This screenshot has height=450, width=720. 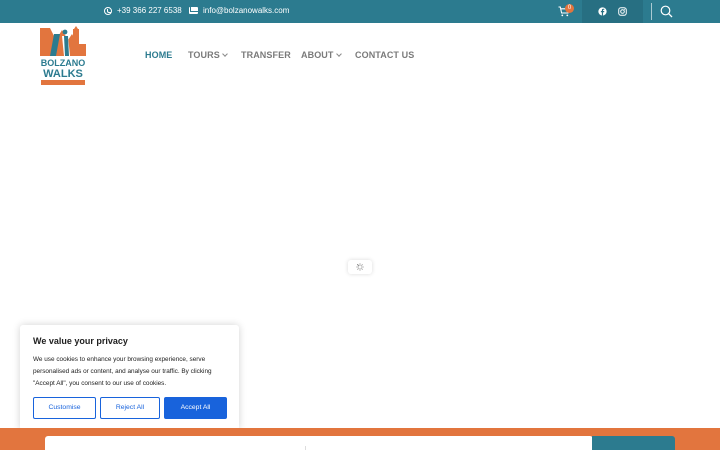 I want to click on topbar-divider, so click(x=651, y=11).